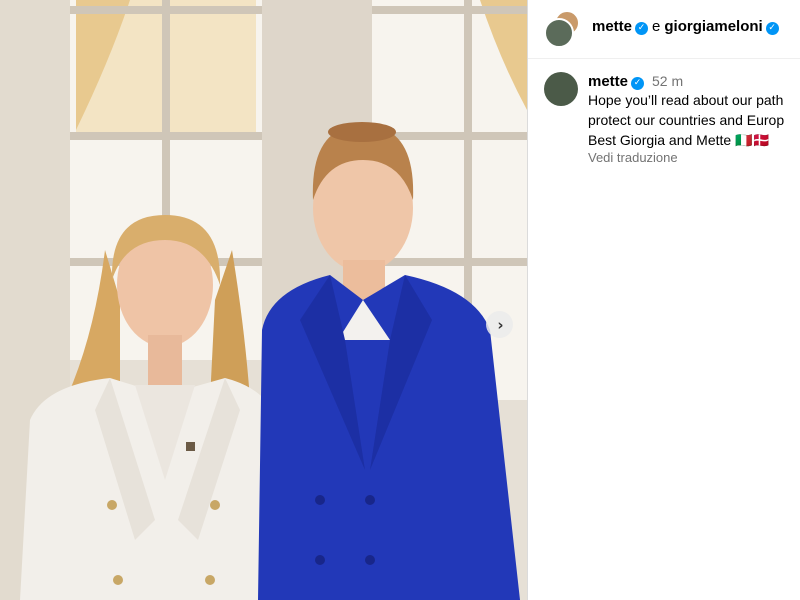 This screenshot has height=600, width=800. What do you see at coordinates (694, 81) in the screenshot?
I see `caption-header: mette ✓ 52 m` at bounding box center [694, 81].